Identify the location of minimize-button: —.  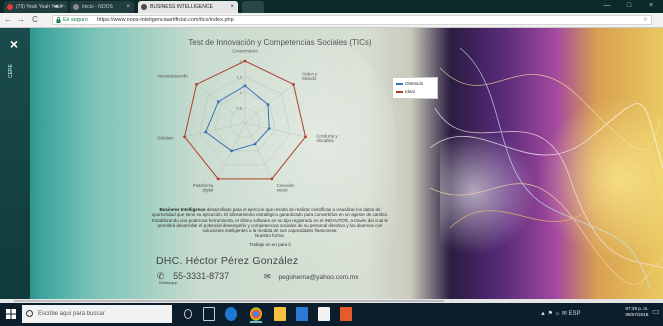
(607, 6).